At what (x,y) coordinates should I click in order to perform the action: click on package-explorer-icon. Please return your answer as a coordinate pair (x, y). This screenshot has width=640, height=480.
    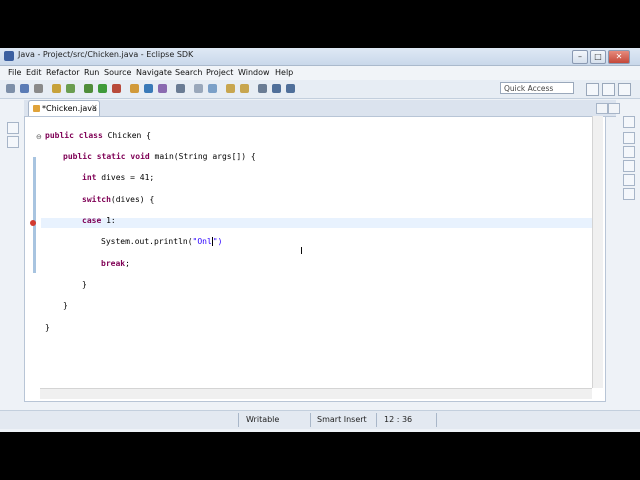
    Looking at the image, I should click on (13, 142).